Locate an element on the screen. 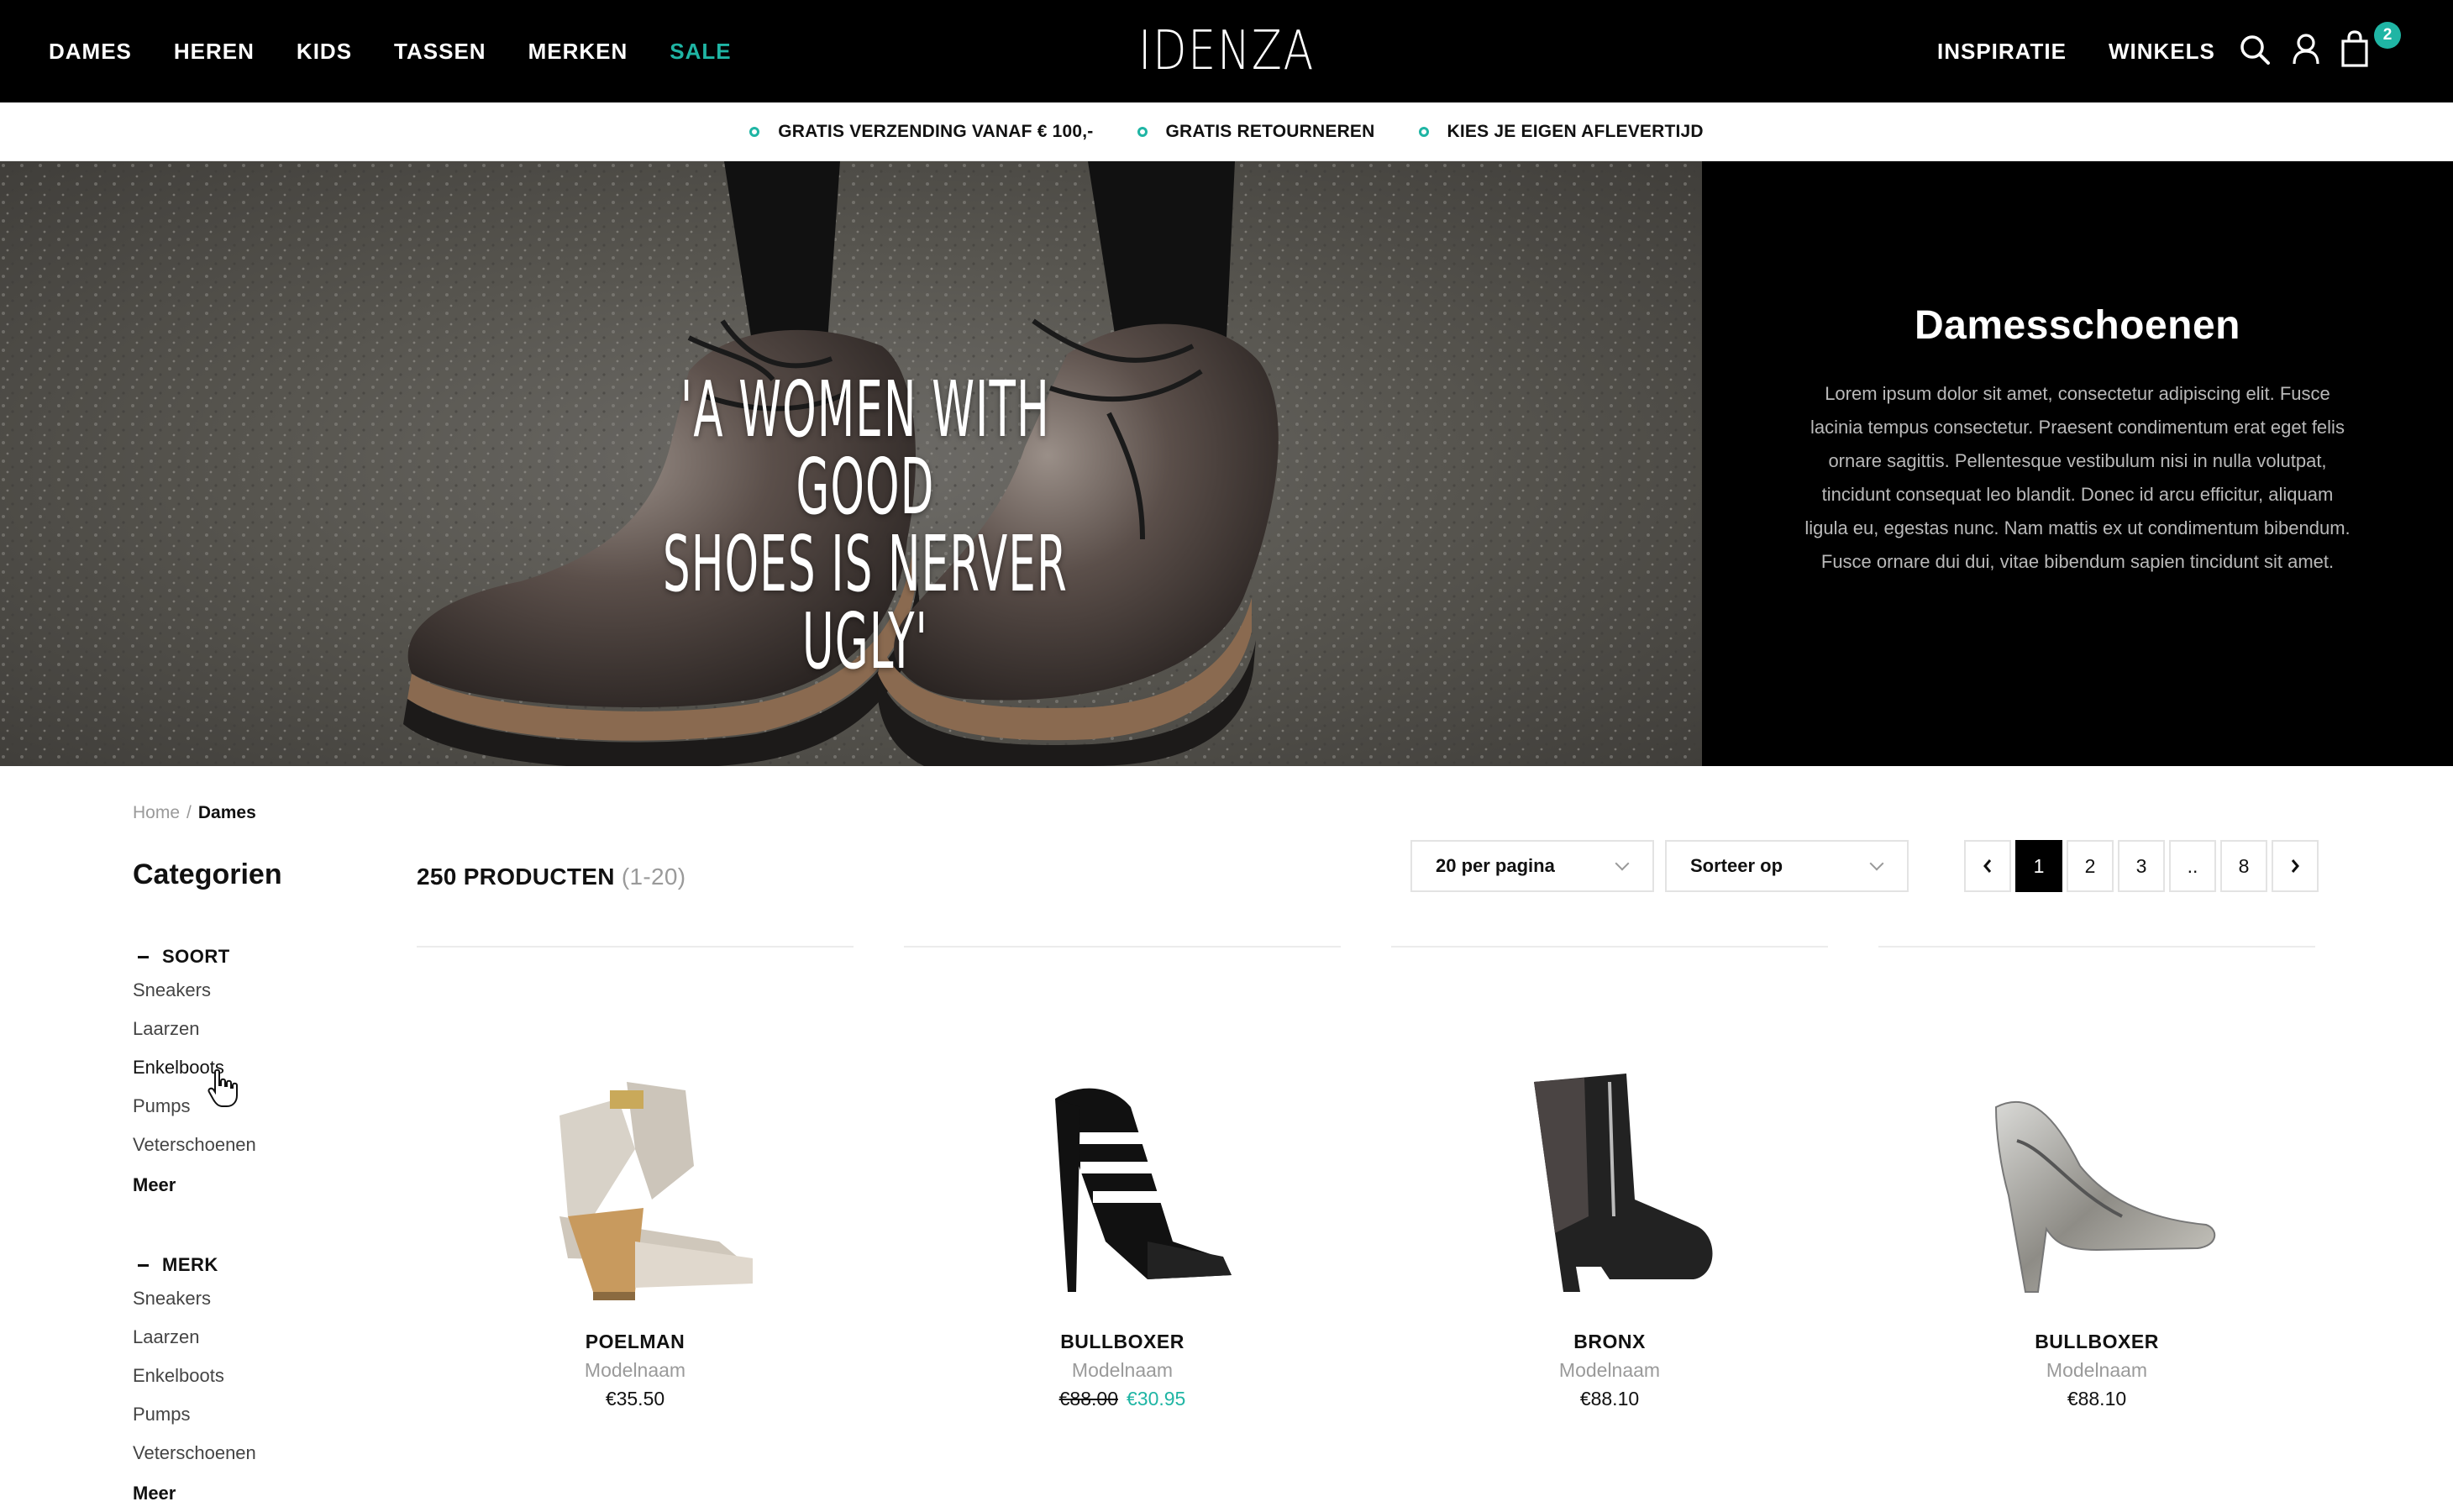  facet-toggle-merk: MERK is located at coordinates (194, 1265).